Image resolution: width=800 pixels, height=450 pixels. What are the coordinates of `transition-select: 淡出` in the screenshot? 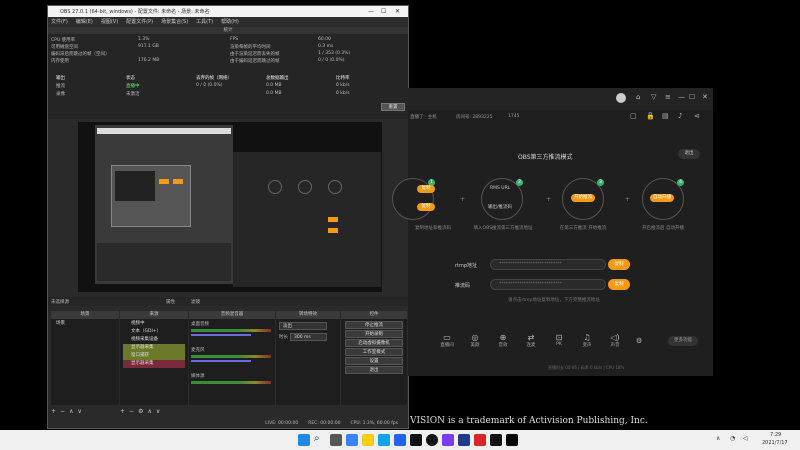 It's located at (303, 326).